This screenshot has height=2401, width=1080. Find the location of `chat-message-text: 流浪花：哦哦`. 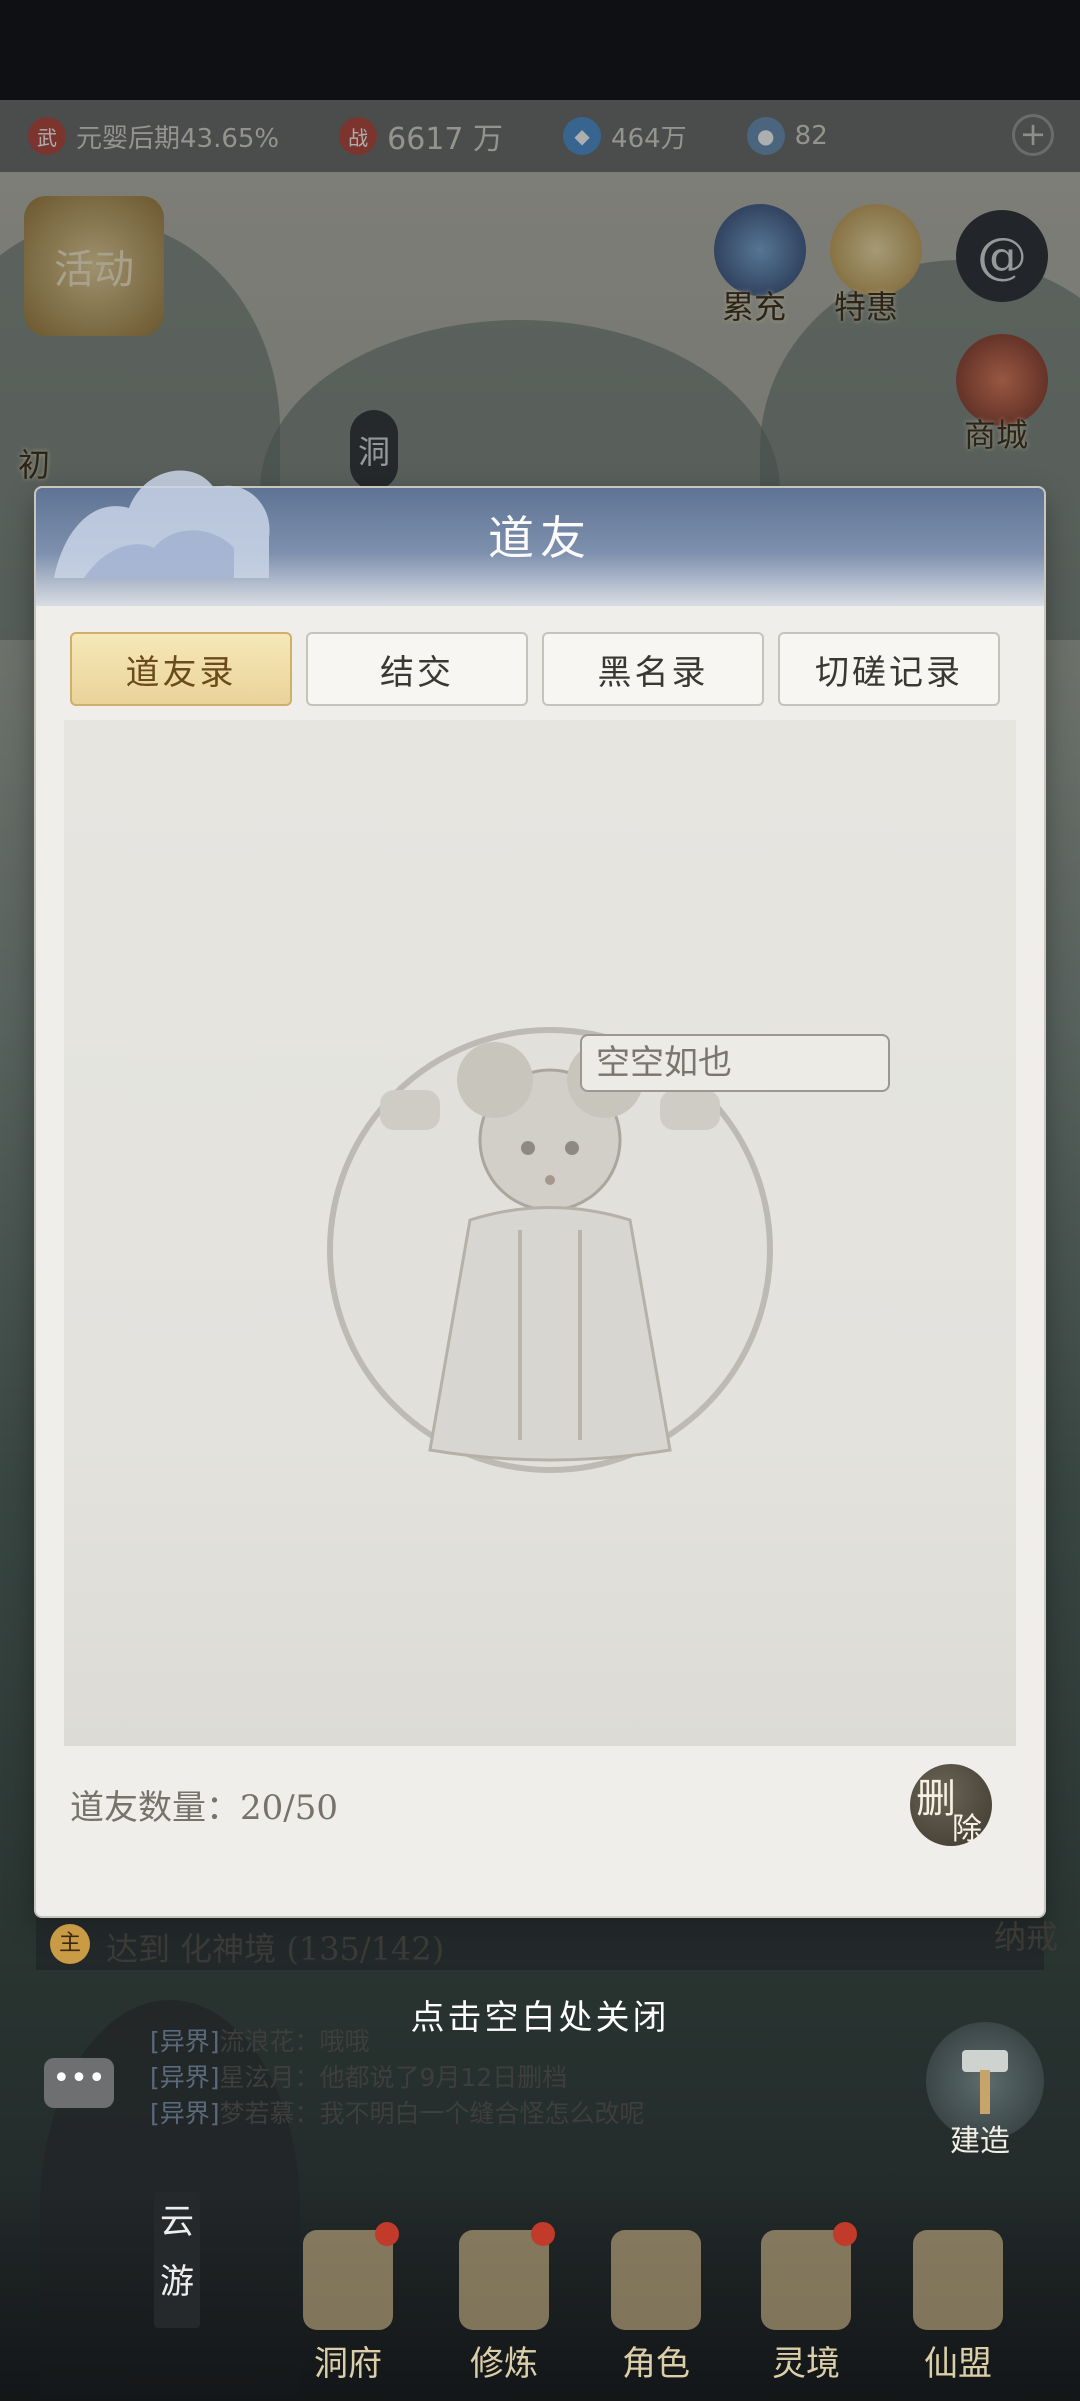

chat-message-text: 流浪花：哦哦 is located at coordinates (294, 2041).